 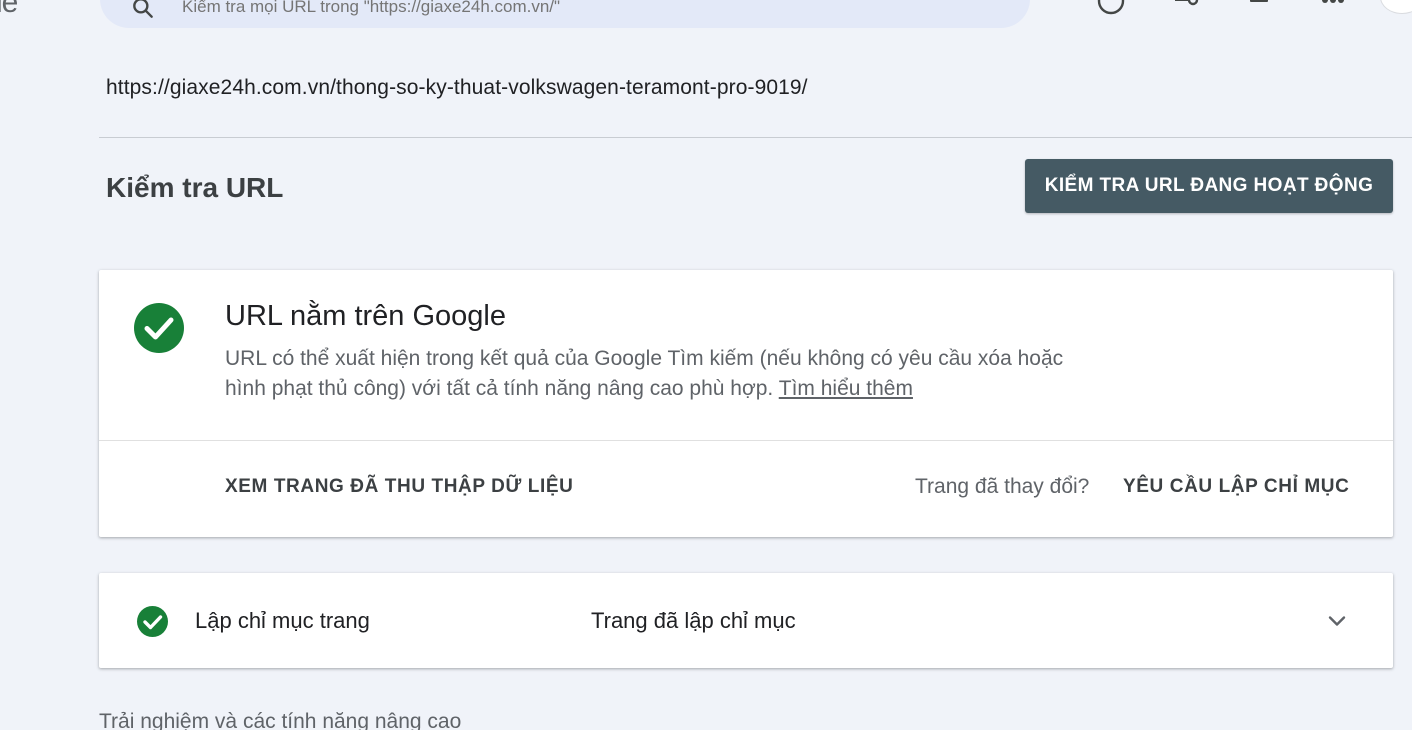 I want to click on search-icon, so click(x=143, y=10).